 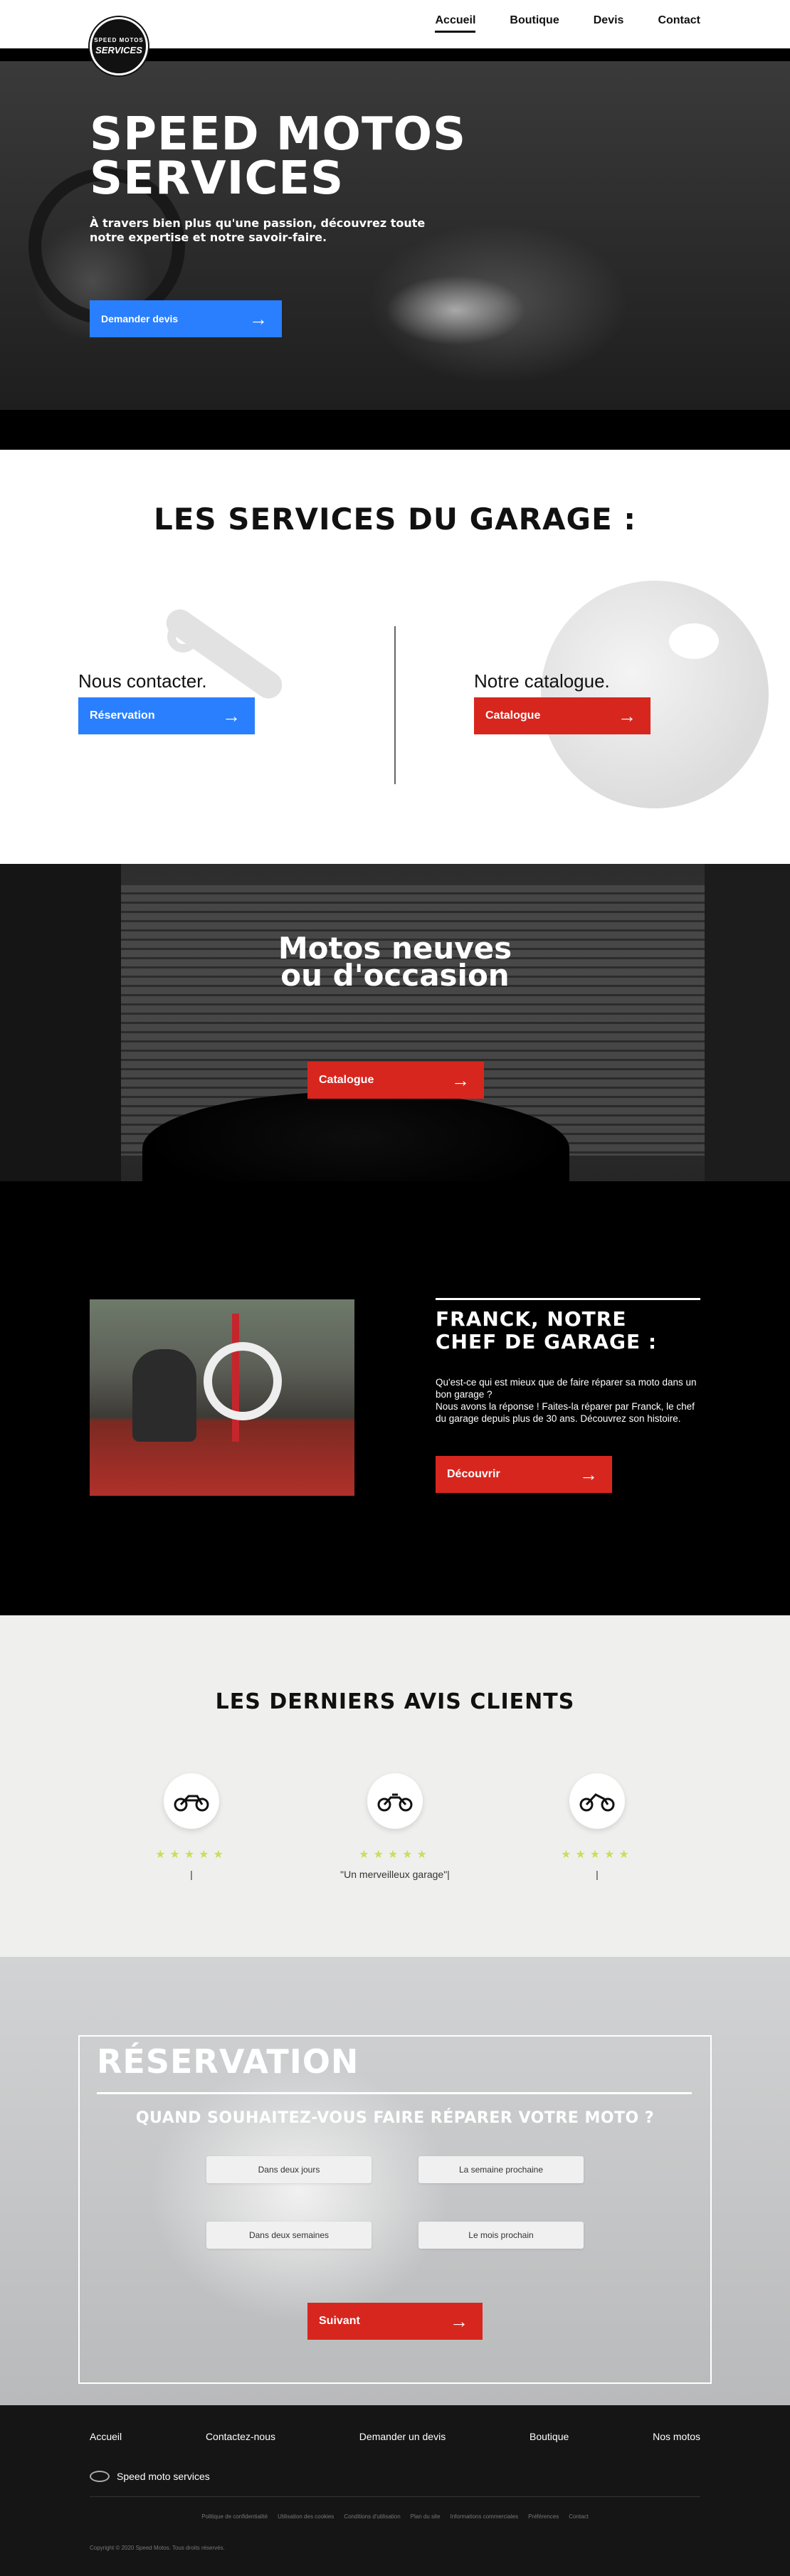 I want to click on wall-left, so click(x=60, y=1023).